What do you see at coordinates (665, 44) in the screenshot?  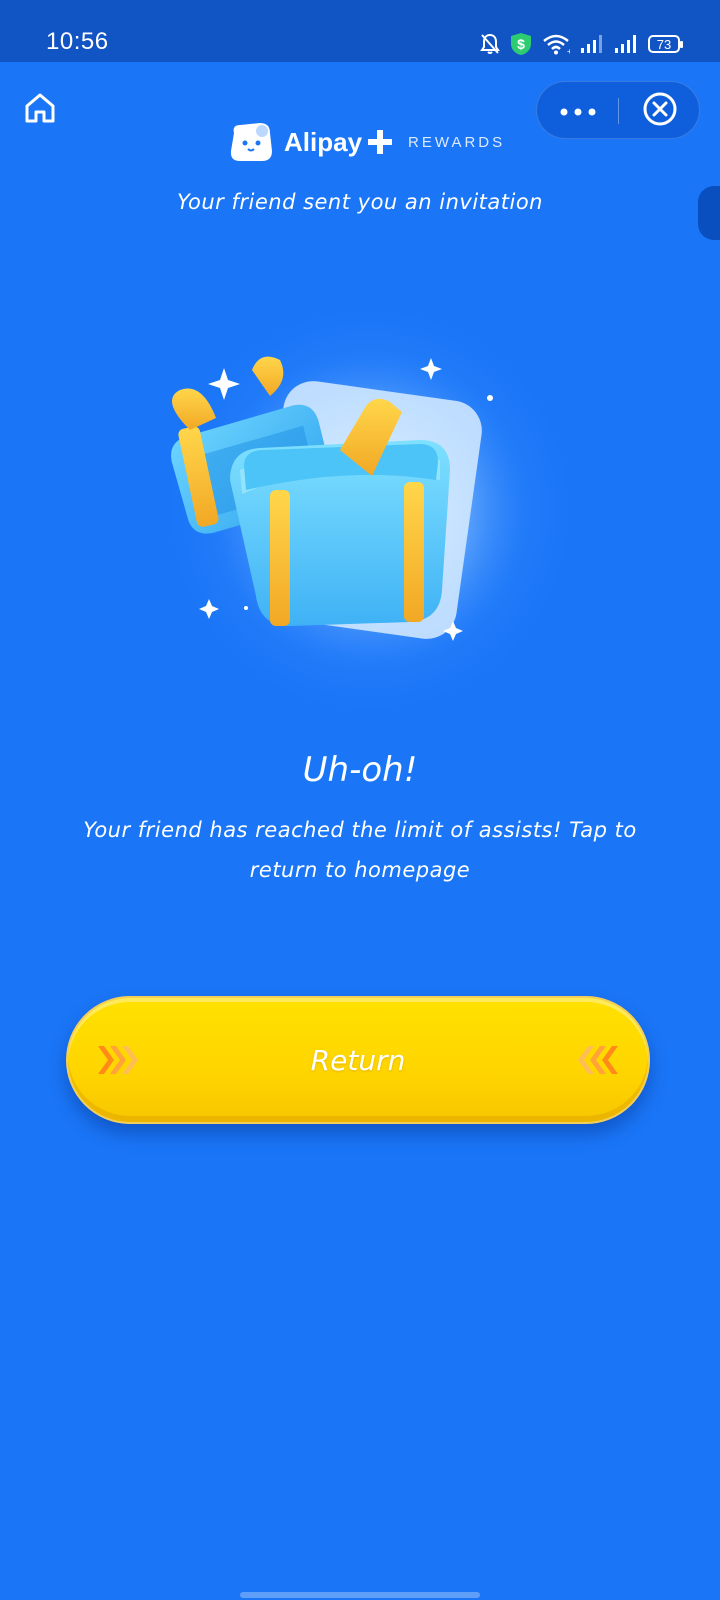 I see `battery-icon: 73` at bounding box center [665, 44].